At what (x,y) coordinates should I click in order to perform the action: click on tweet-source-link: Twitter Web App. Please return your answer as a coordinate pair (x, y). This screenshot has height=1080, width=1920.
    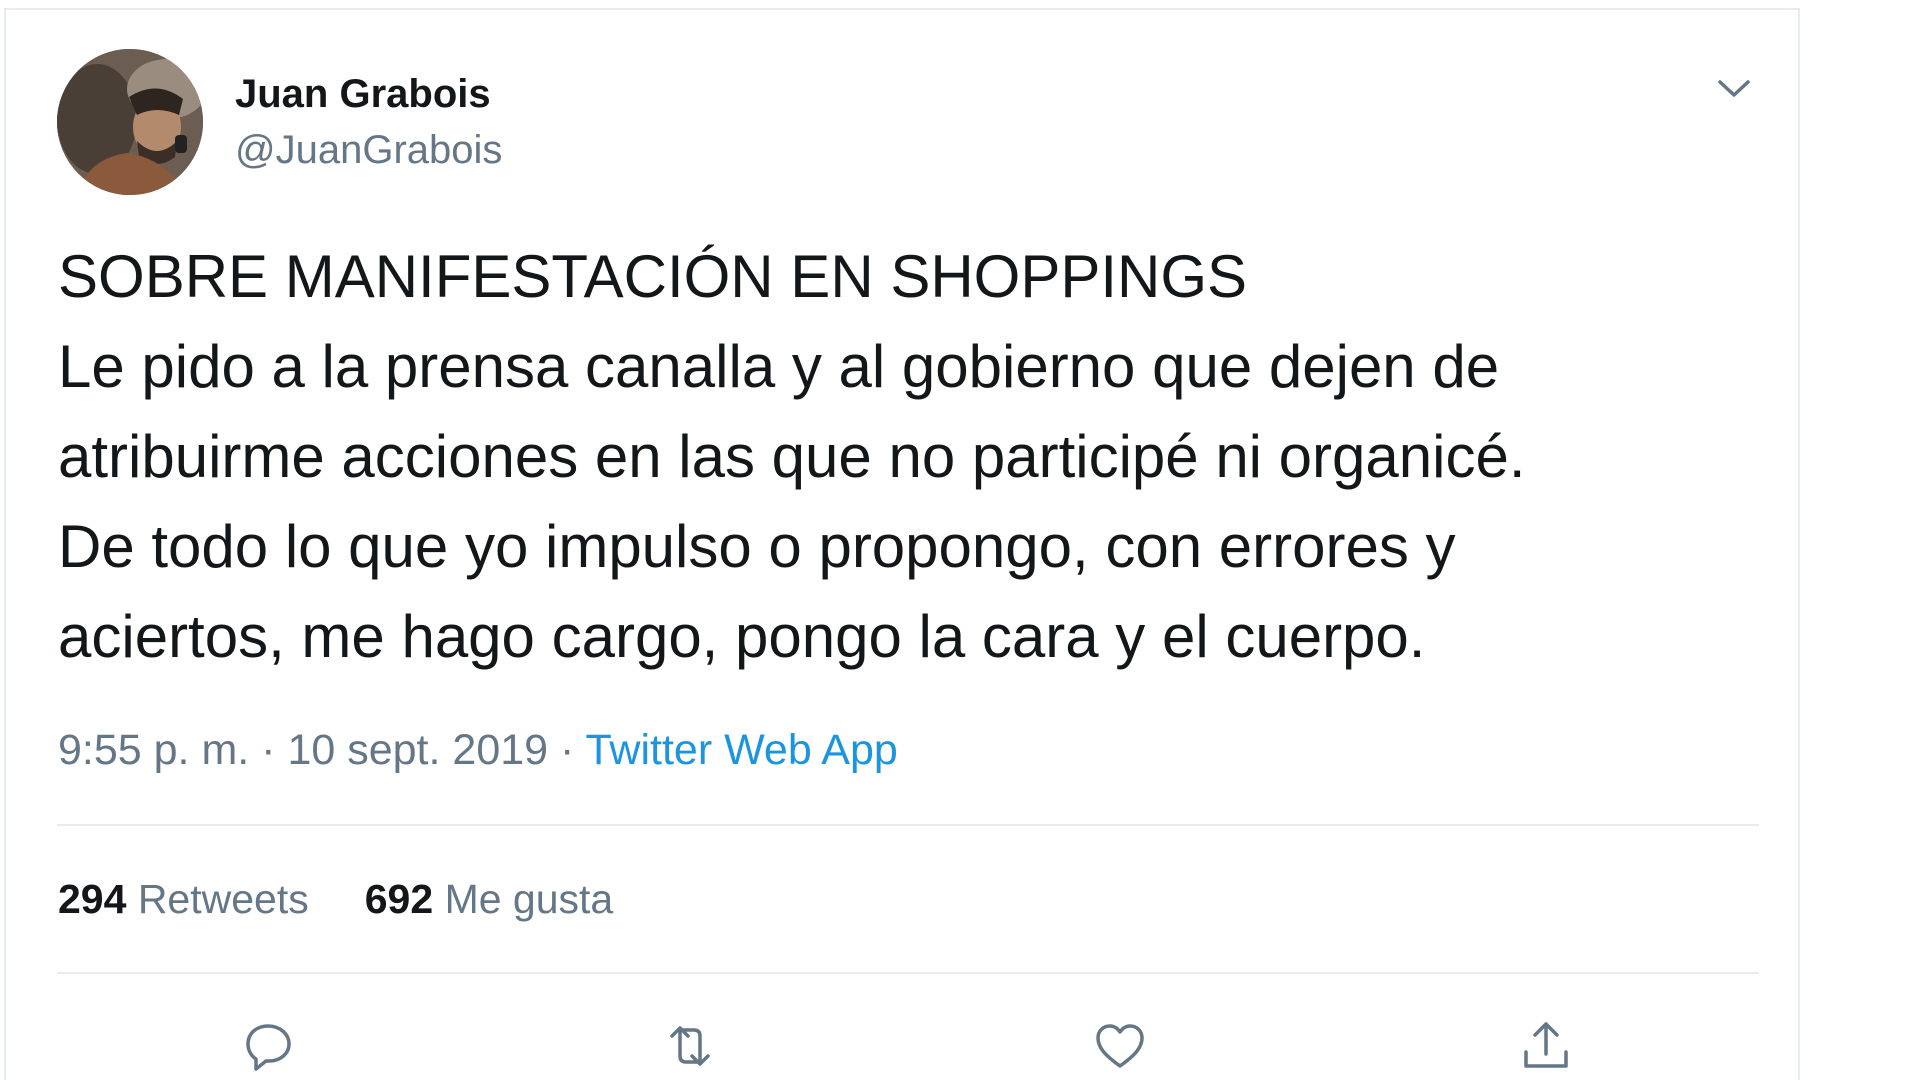
    Looking at the image, I should click on (742, 750).